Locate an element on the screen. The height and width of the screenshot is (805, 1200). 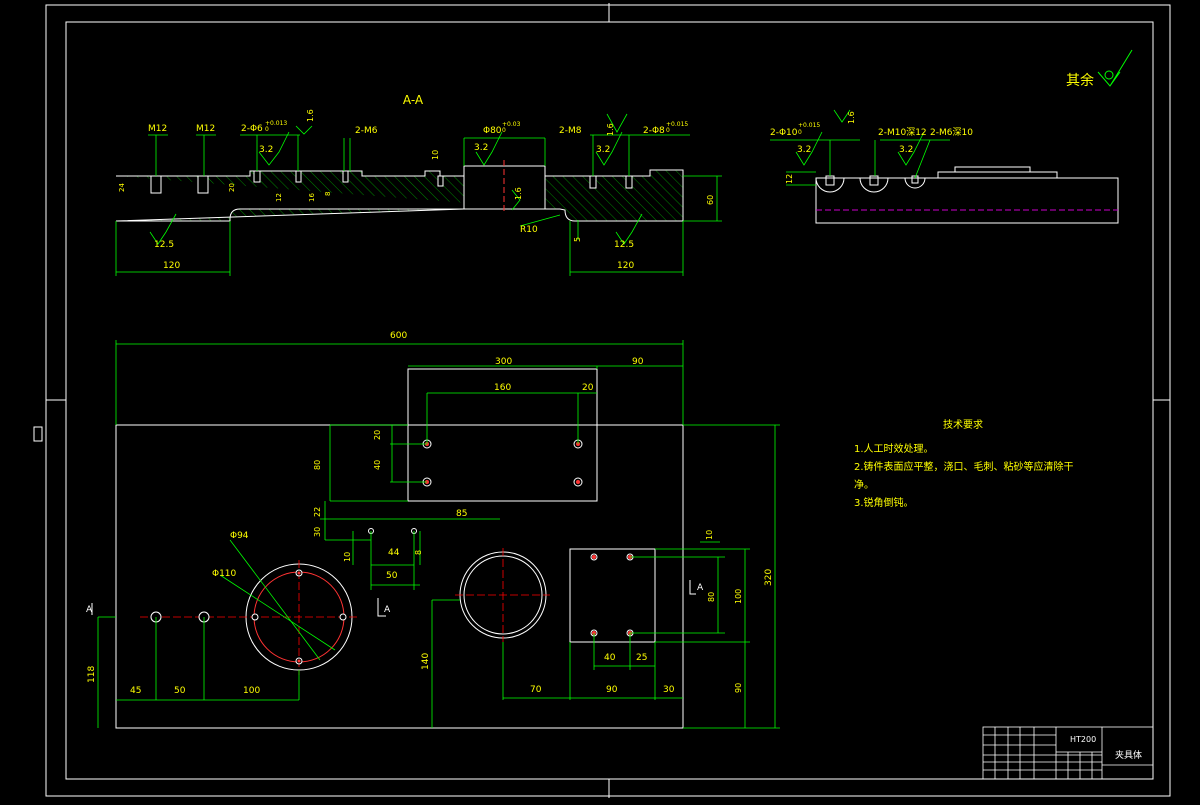
dim-30: 30 is located at coordinates (317, 532).